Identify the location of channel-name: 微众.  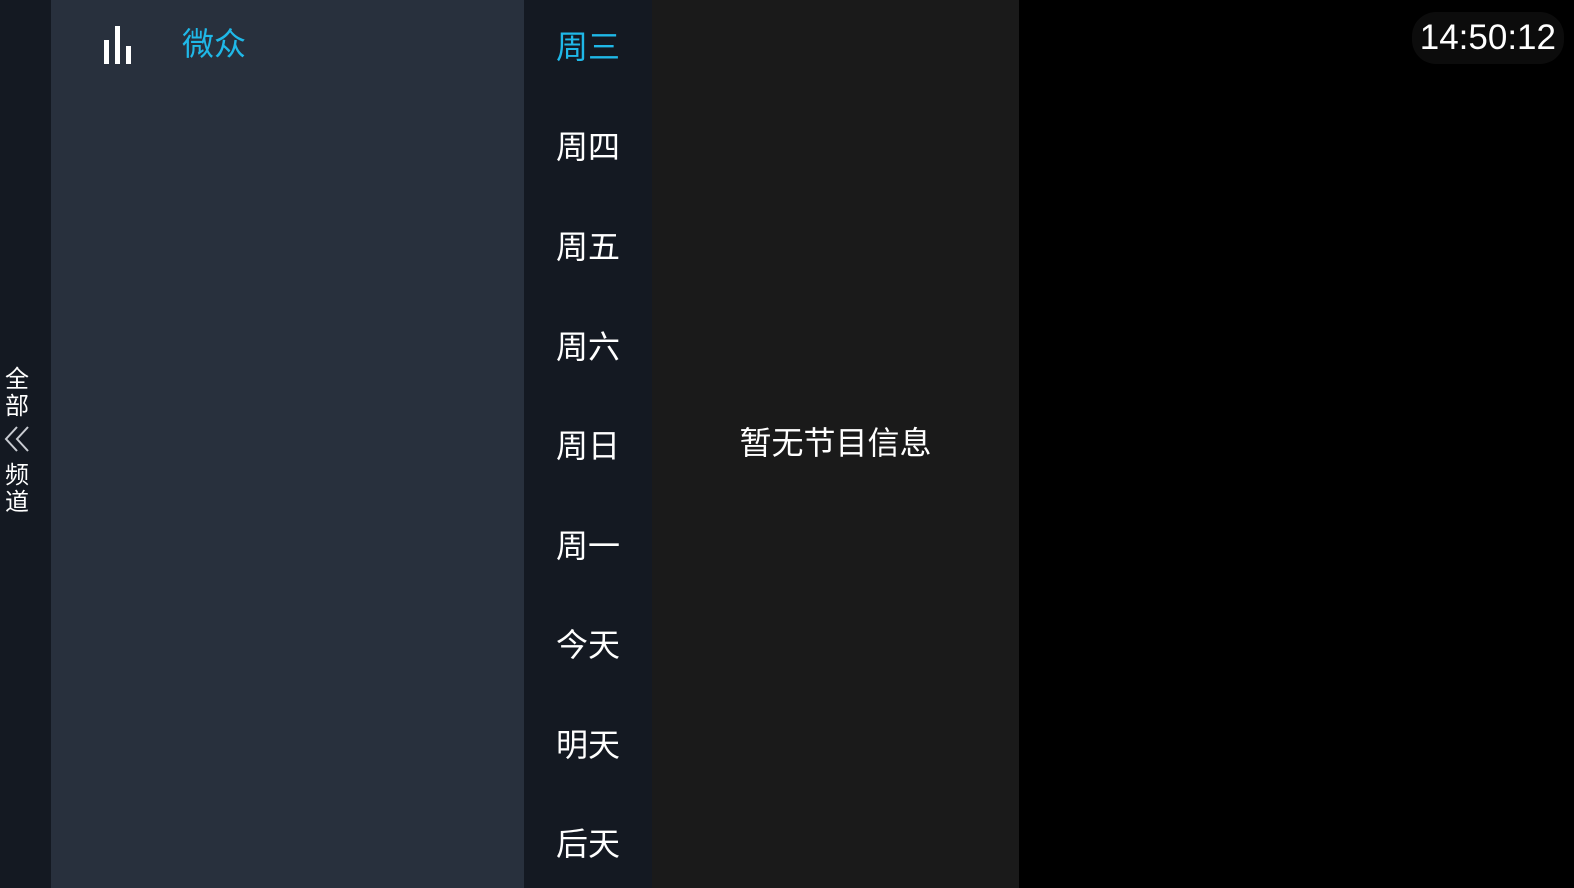
(214, 44).